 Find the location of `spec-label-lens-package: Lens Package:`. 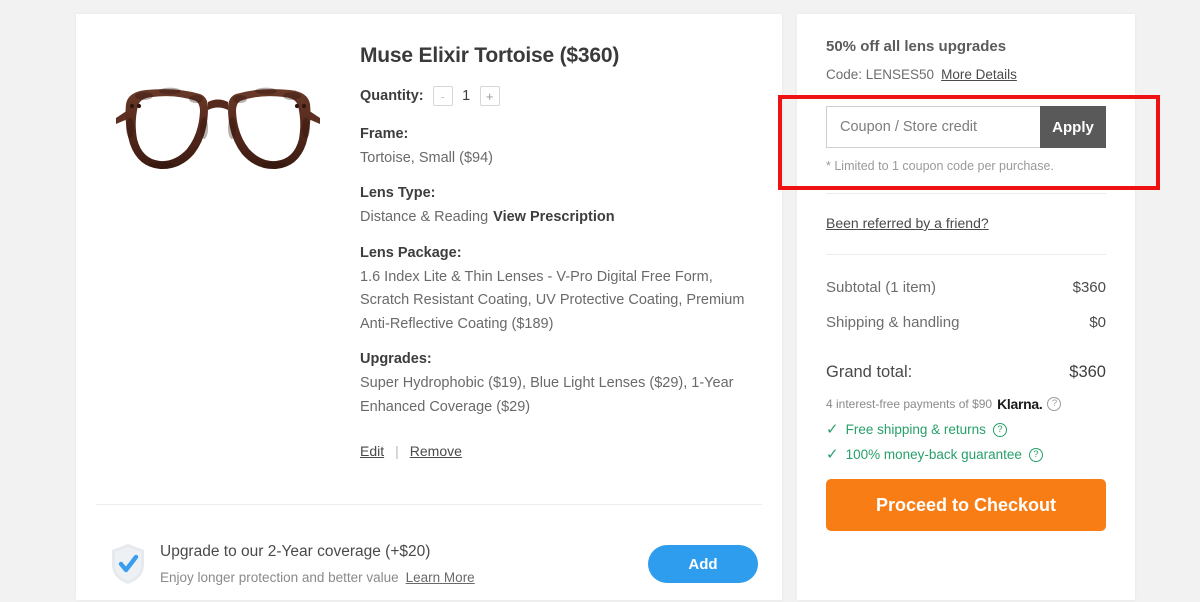

spec-label-lens-package: Lens Package: is located at coordinates (411, 252).